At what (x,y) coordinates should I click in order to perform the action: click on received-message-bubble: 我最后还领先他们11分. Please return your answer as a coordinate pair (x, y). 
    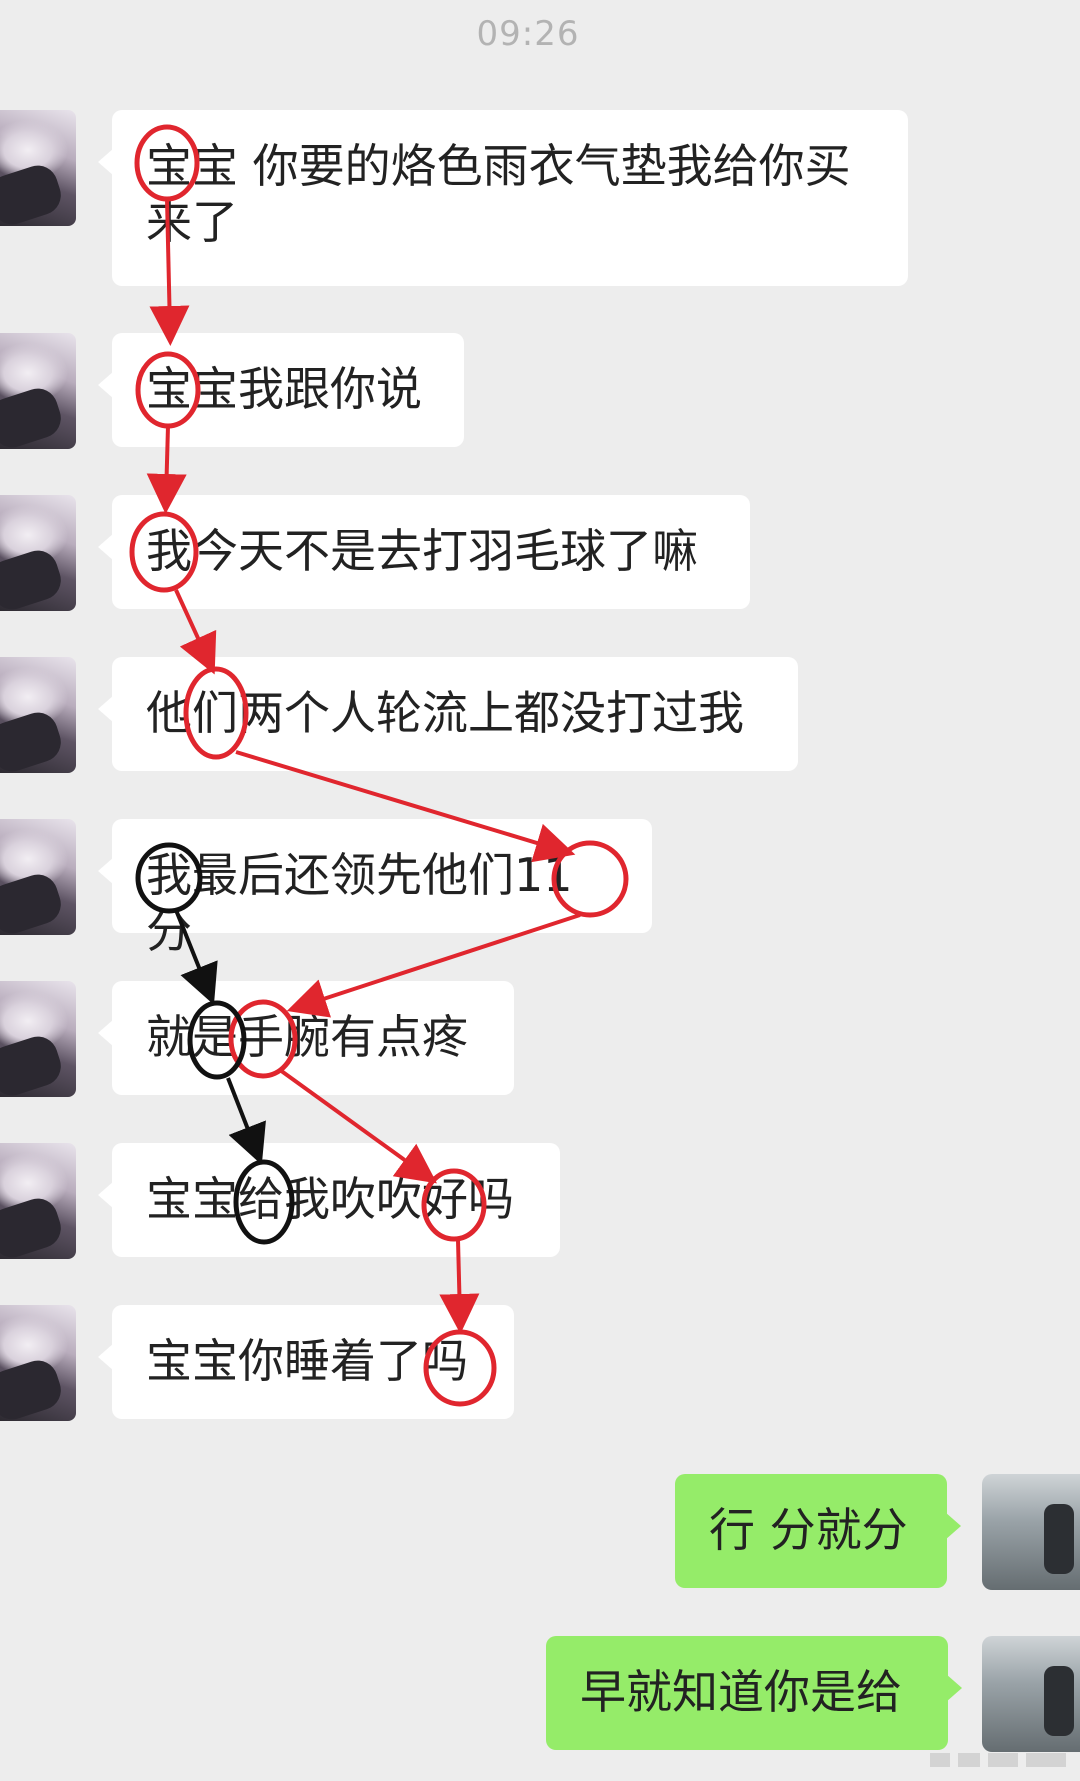
    Looking at the image, I should click on (375, 888).